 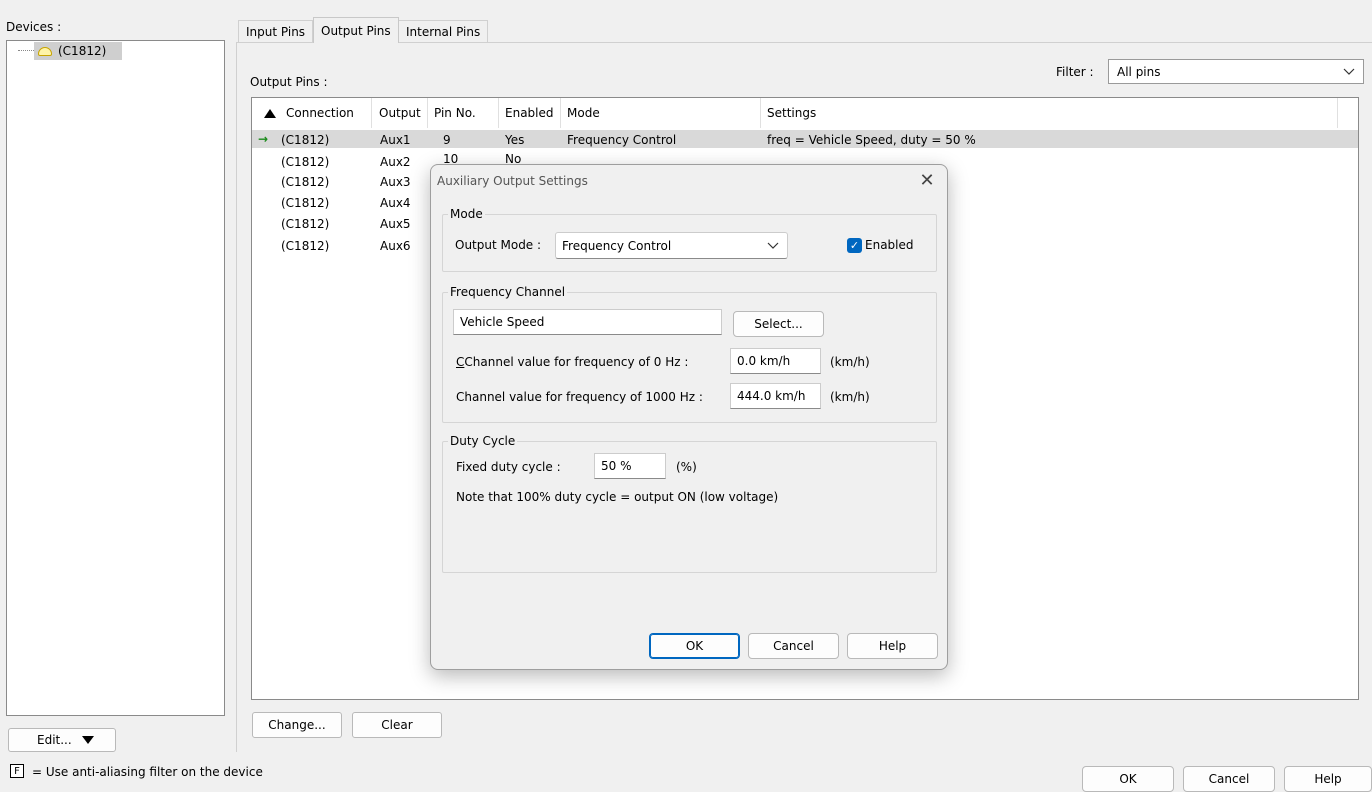 What do you see at coordinates (87, 740) in the screenshot?
I see `caret-down-icon` at bounding box center [87, 740].